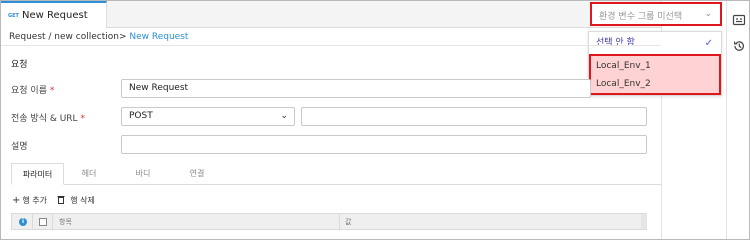 This screenshot has width=750, height=240. What do you see at coordinates (641, 17) in the screenshot?
I see `env-select-placeholder: 환경 변수 그룹 미선택` at bounding box center [641, 17].